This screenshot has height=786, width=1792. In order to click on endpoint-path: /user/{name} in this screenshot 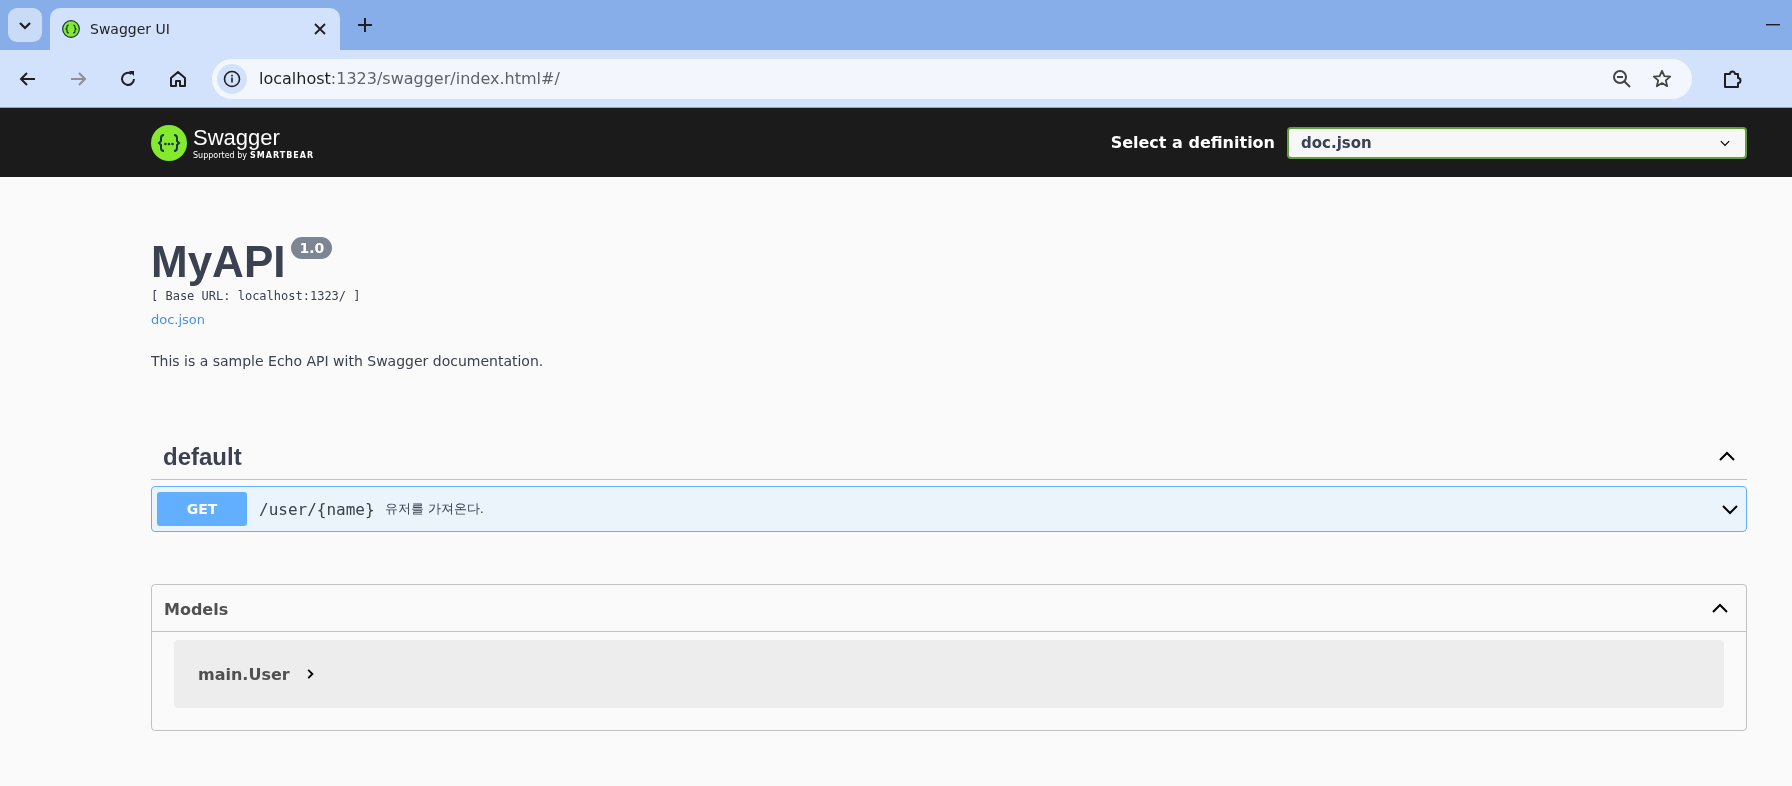, I will do `click(317, 509)`.